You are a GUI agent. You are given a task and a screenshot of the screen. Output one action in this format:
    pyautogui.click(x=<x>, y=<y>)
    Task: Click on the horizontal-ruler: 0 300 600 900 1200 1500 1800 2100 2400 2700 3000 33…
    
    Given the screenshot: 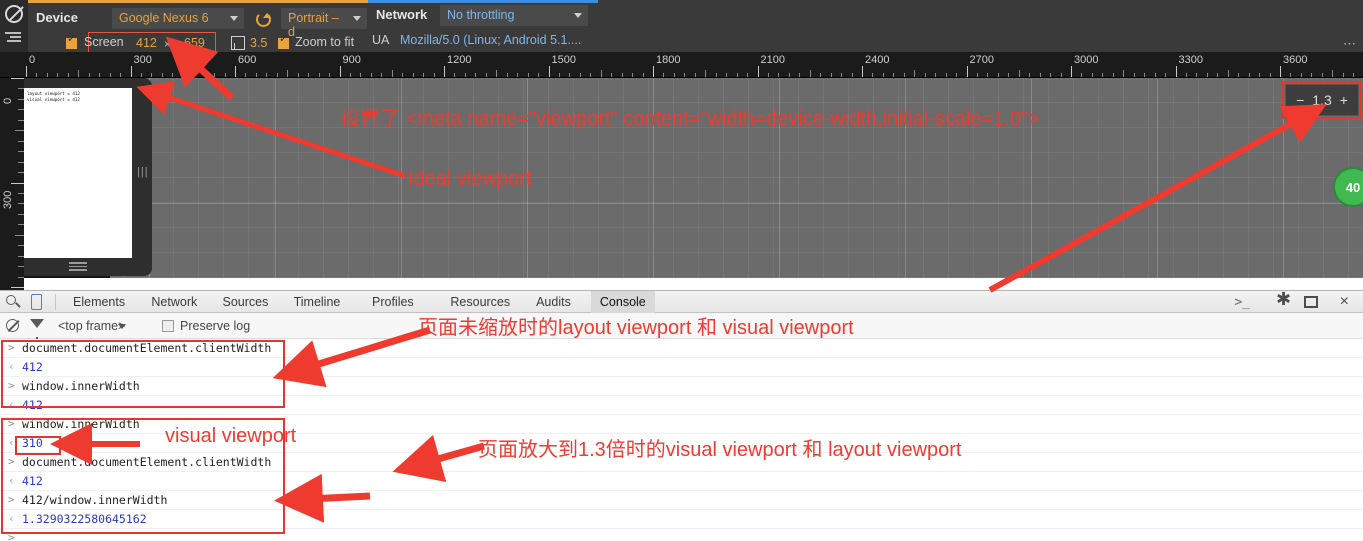 What is the action you would take?
    pyautogui.click(x=681, y=65)
    